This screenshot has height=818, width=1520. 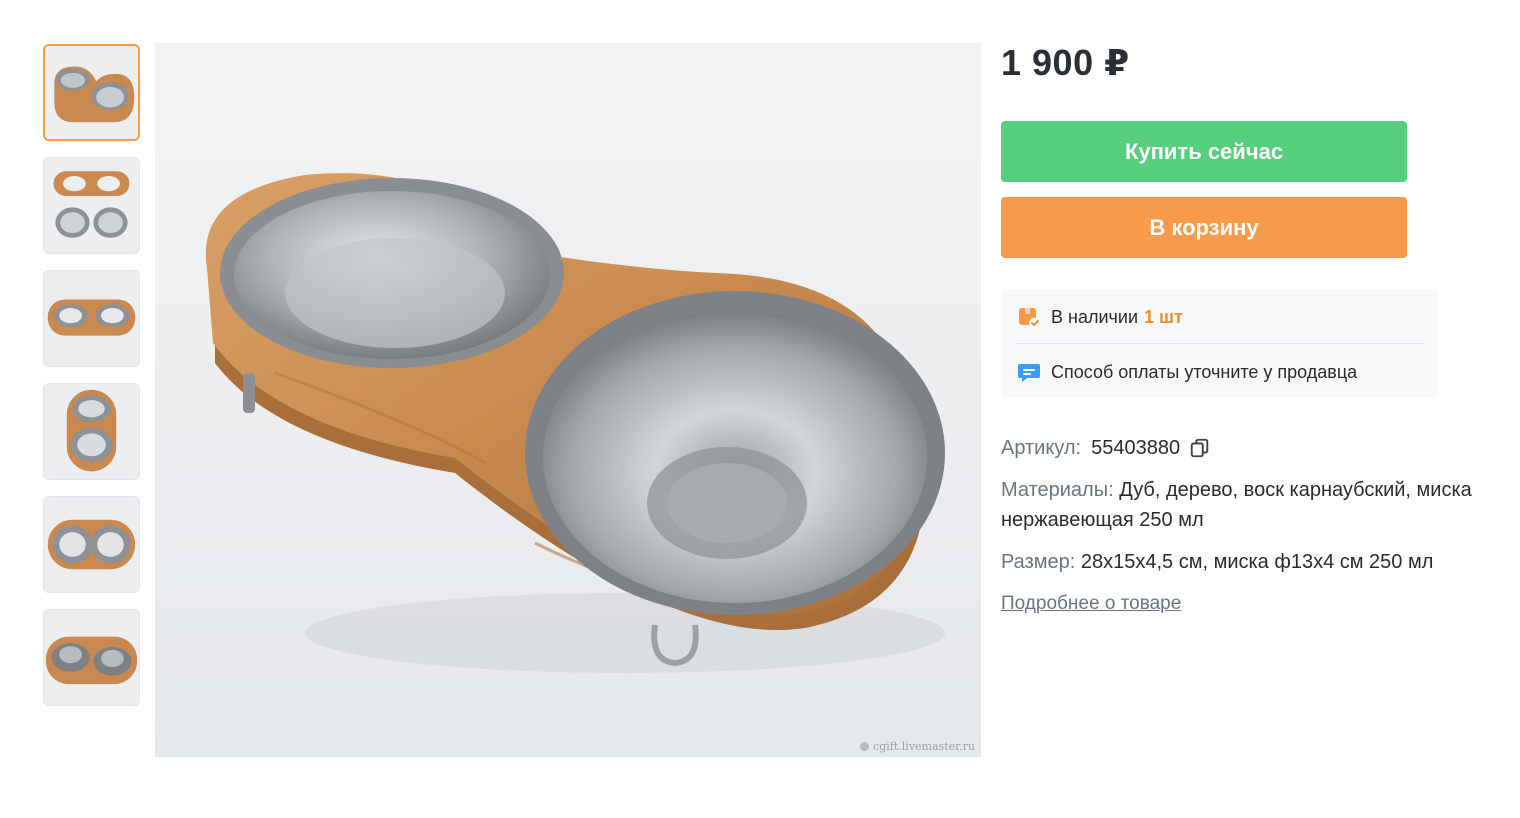 I want to click on chat-bubble-icon, so click(x=1029, y=373).